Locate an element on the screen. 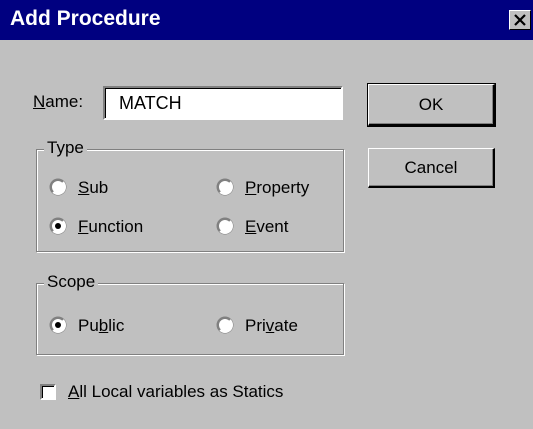 This screenshot has width=533, height=429. radio-property-label: Property is located at coordinates (277, 188).